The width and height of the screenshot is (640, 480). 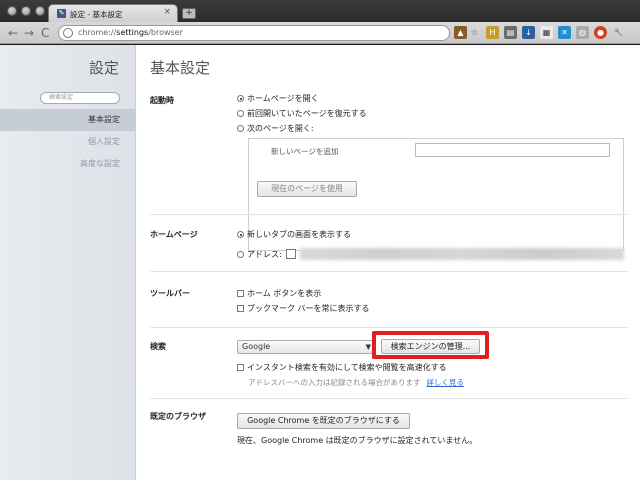 What do you see at coordinates (308, 308) in the screenshot?
I see `option-label: ブックマーク バーを常に表示する` at bounding box center [308, 308].